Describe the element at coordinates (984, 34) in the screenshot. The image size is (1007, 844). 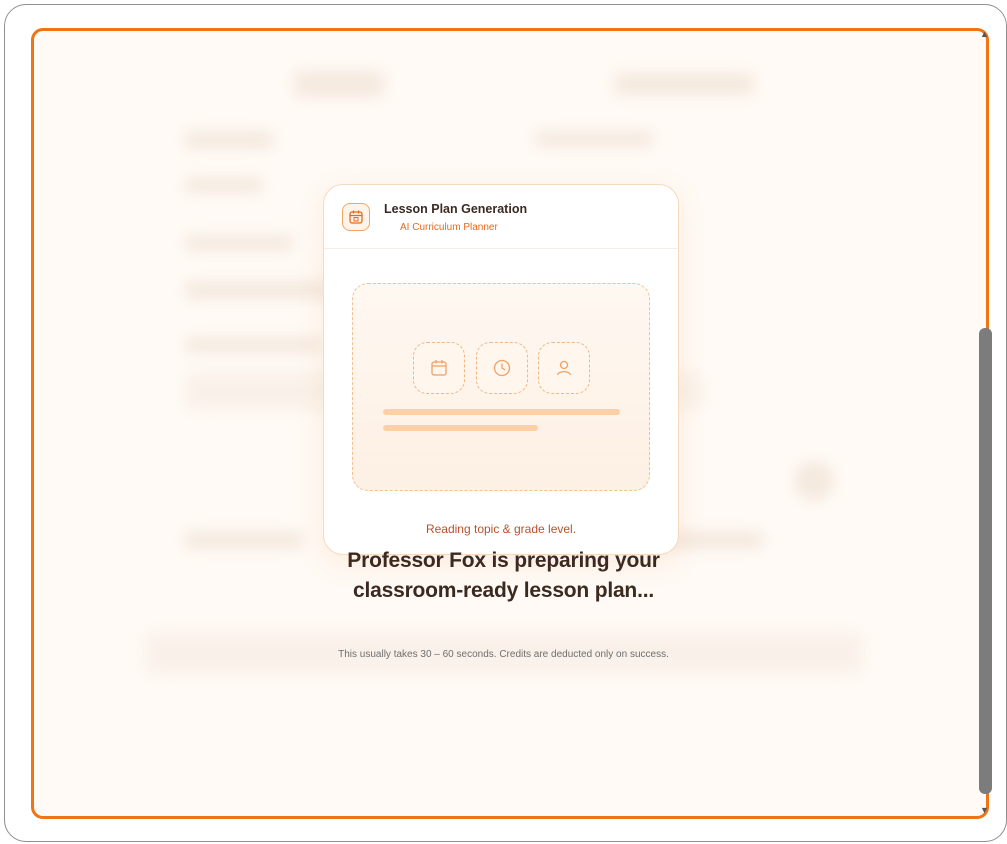
I see `scroll-up-arrow-icon: ▲` at that location.